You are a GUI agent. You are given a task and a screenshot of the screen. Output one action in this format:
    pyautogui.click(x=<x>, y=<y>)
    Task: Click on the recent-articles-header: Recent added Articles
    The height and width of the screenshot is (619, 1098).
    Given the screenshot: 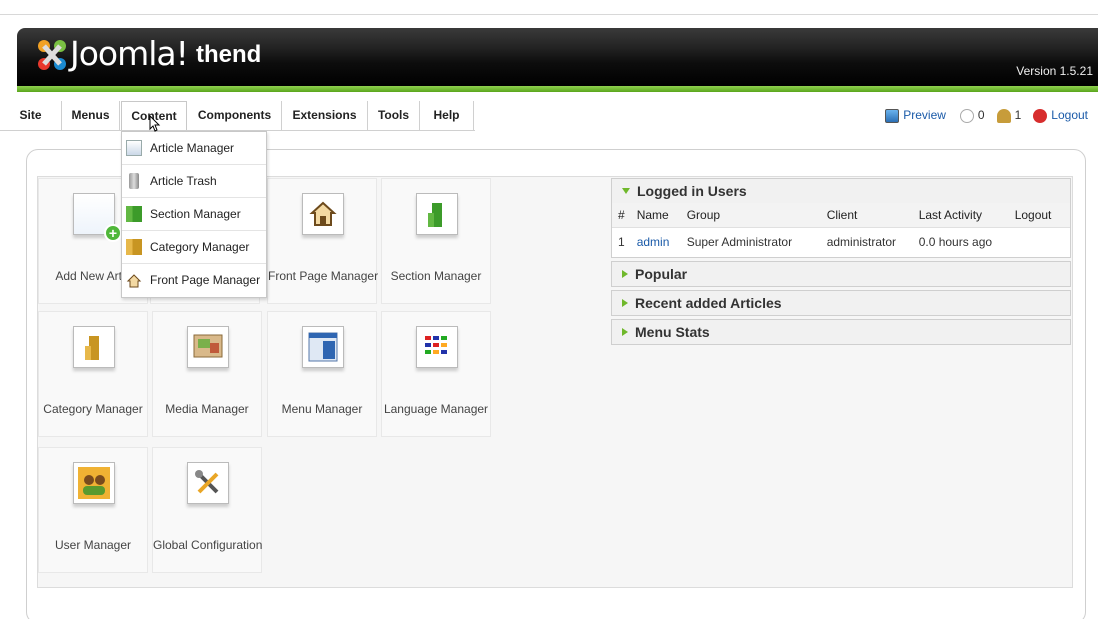 What is the action you would take?
    pyautogui.click(x=841, y=303)
    